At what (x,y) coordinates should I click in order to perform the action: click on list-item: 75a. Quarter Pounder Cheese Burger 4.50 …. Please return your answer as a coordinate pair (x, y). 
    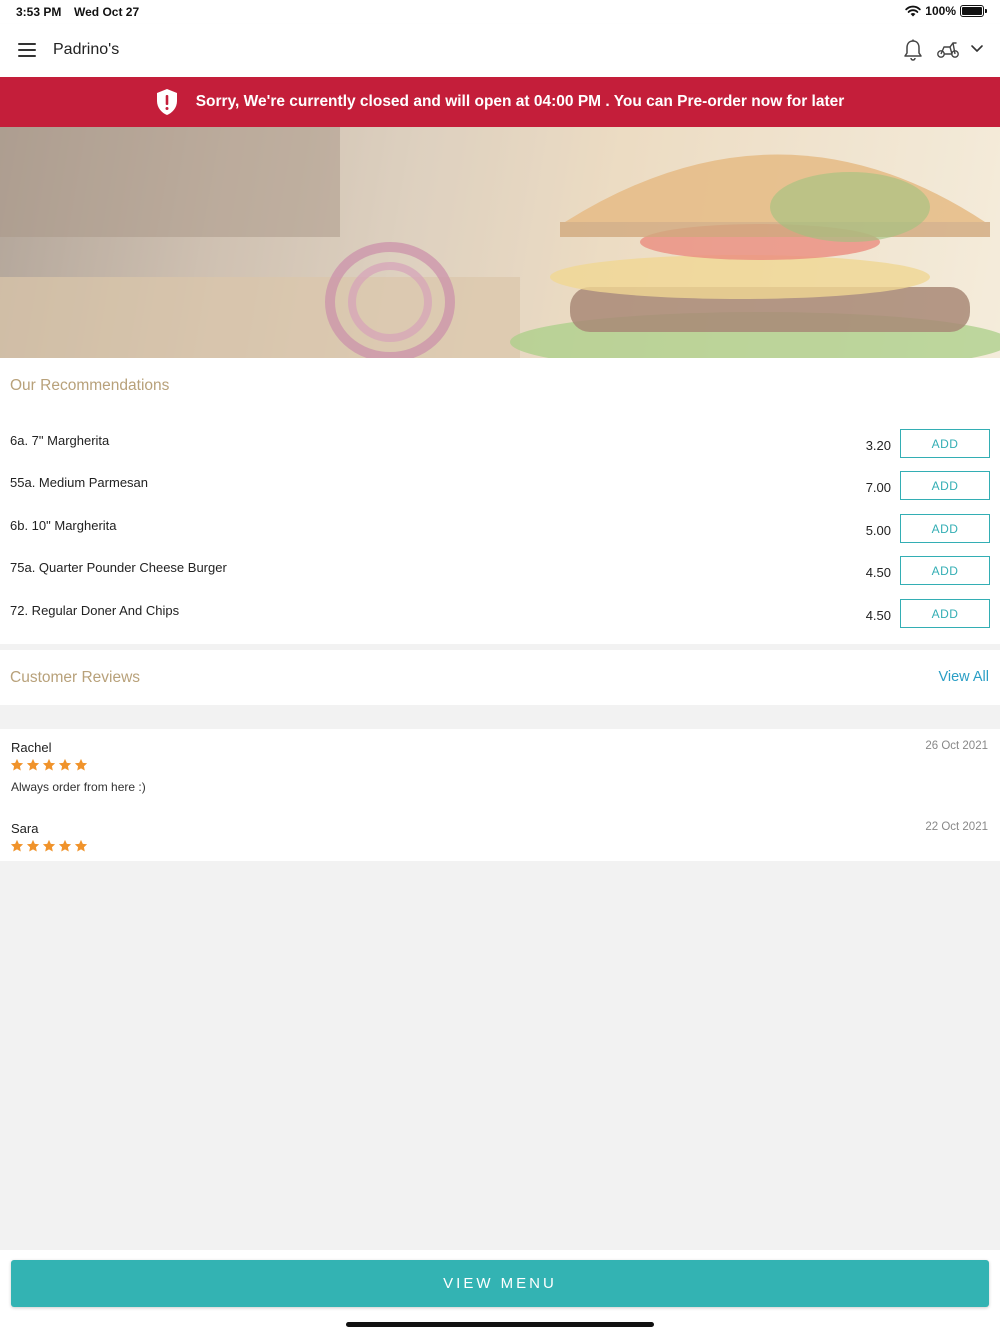
    Looking at the image, I should click on (500, 577).